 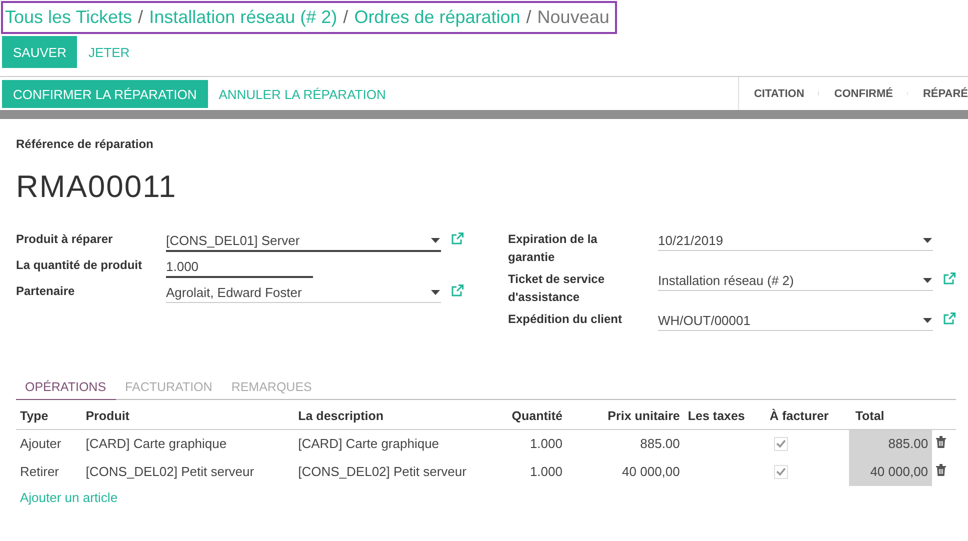 What do you see at coordinates (651, 472) in the screenshot?
I see `table-cell-text: 40 000,00` at bounding box center [651, 472].